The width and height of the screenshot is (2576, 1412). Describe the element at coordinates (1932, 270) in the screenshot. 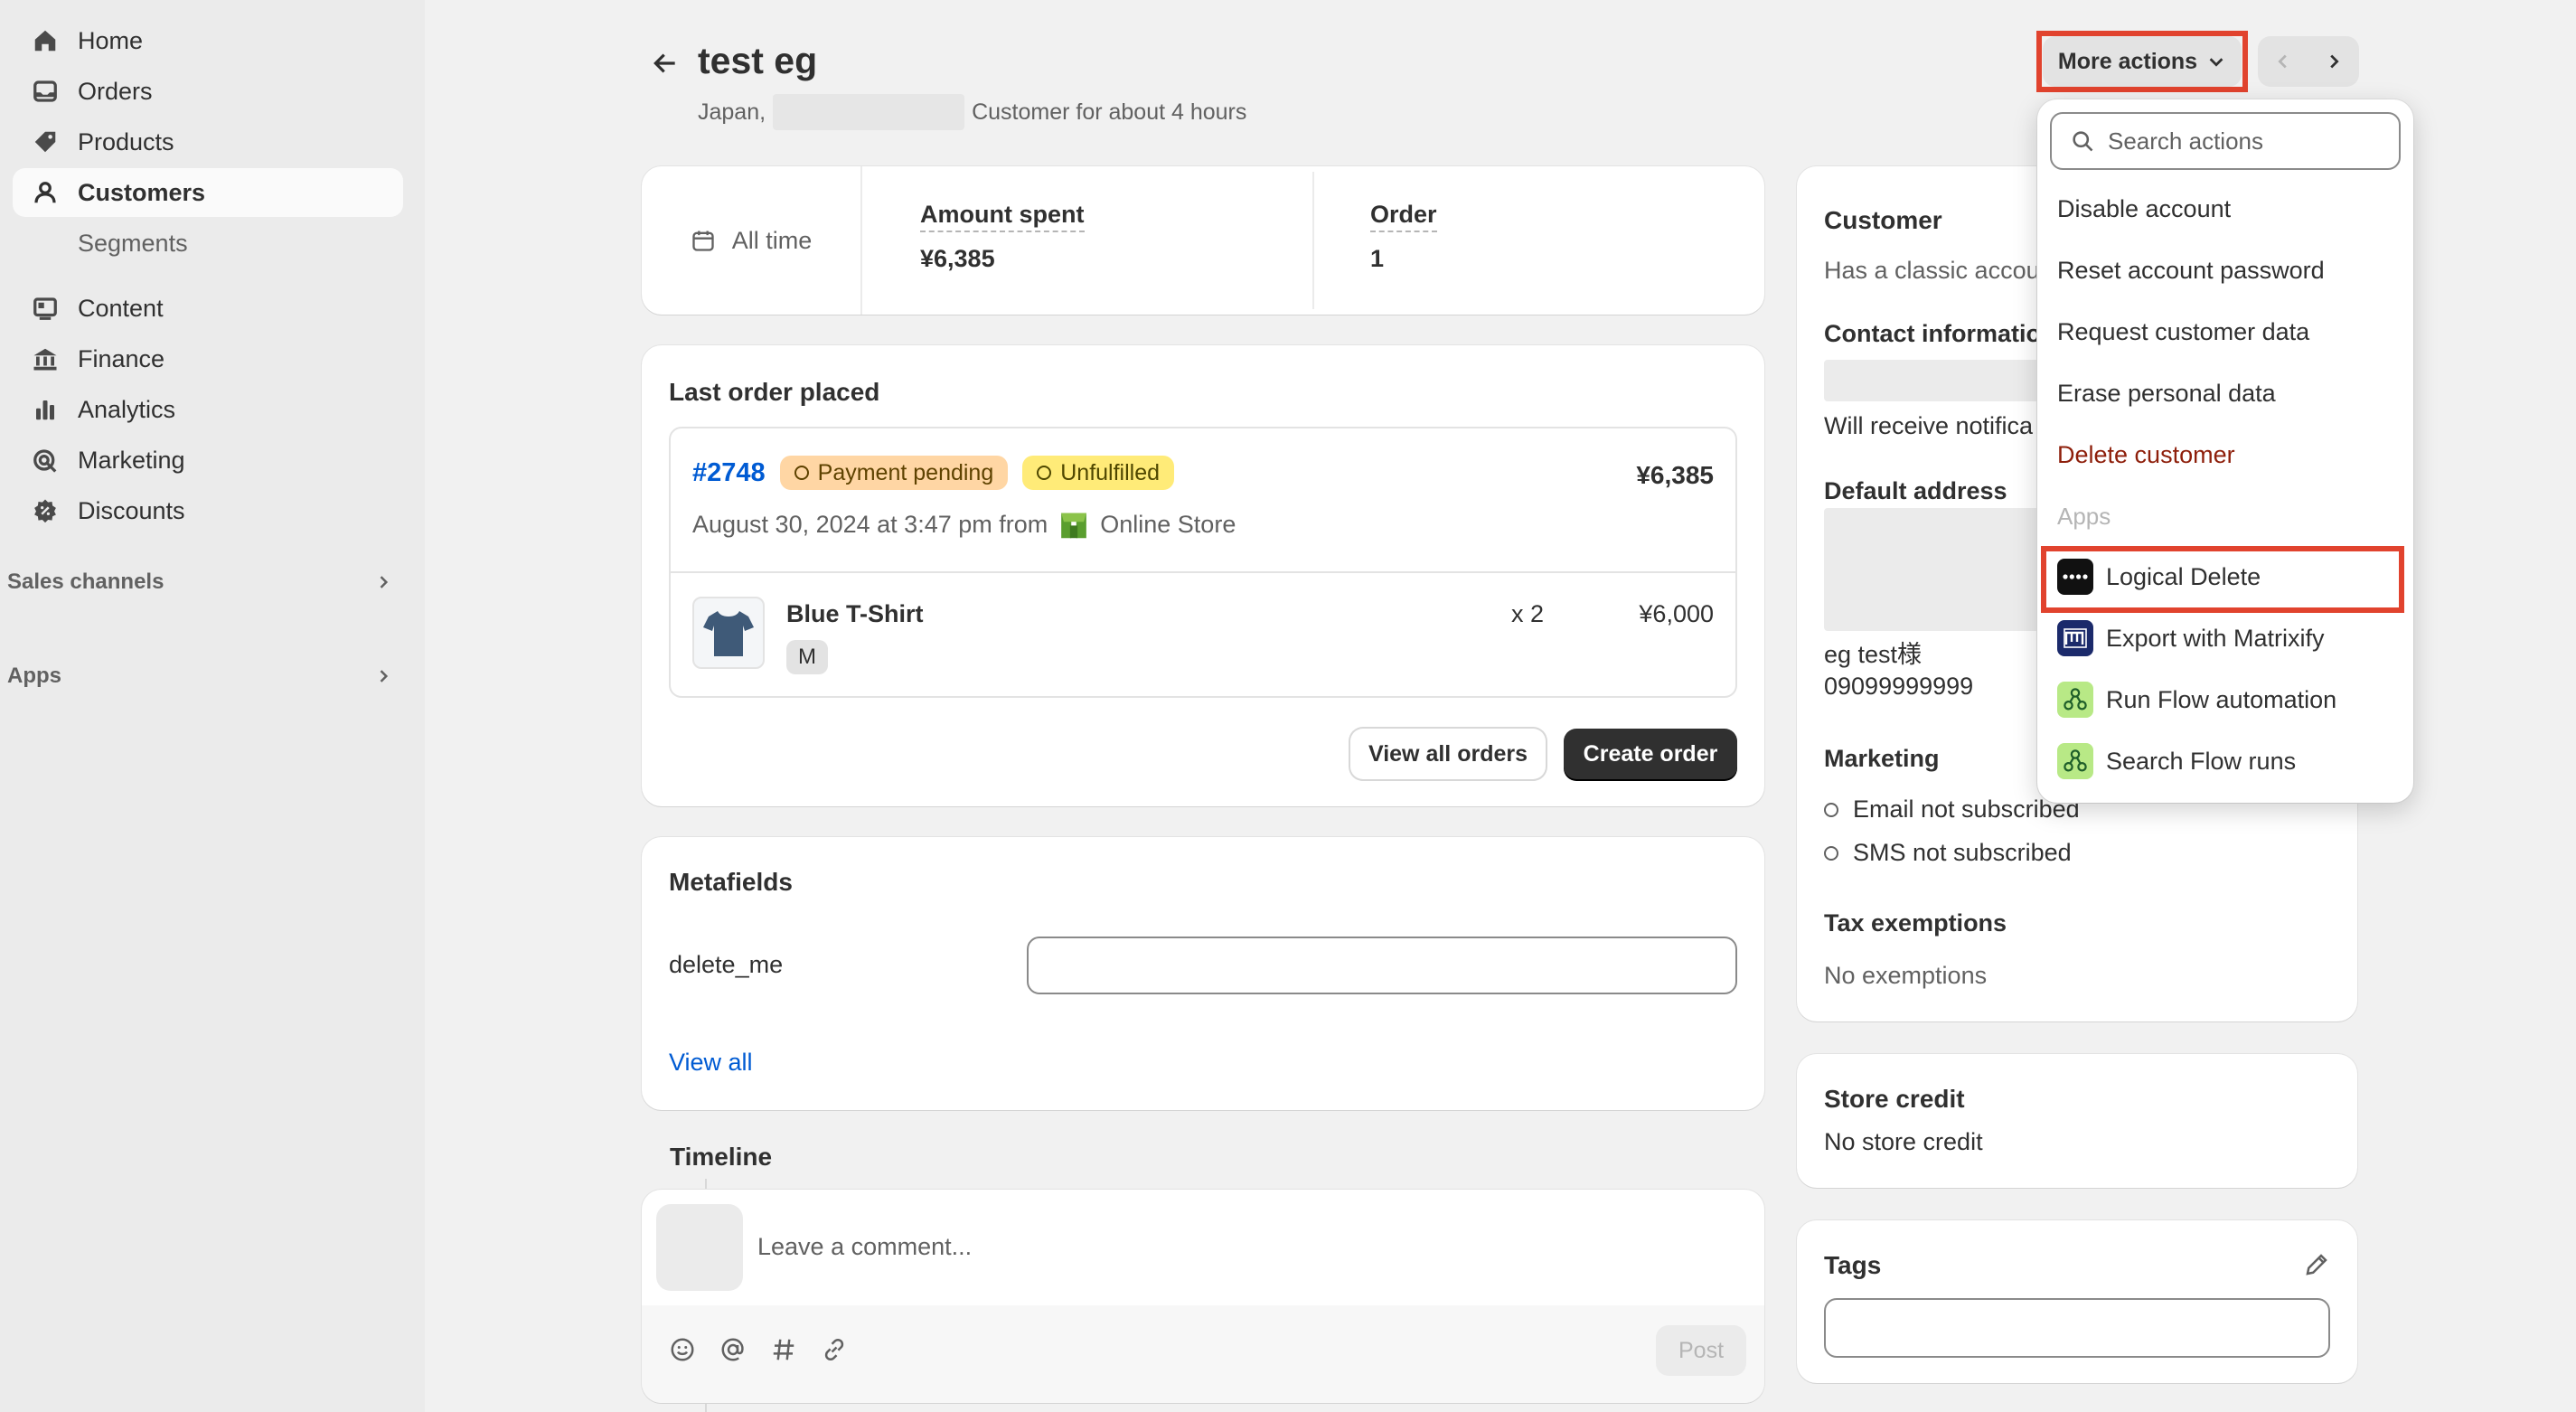

I see `classic-account-text: Has a classic accou` at that location.